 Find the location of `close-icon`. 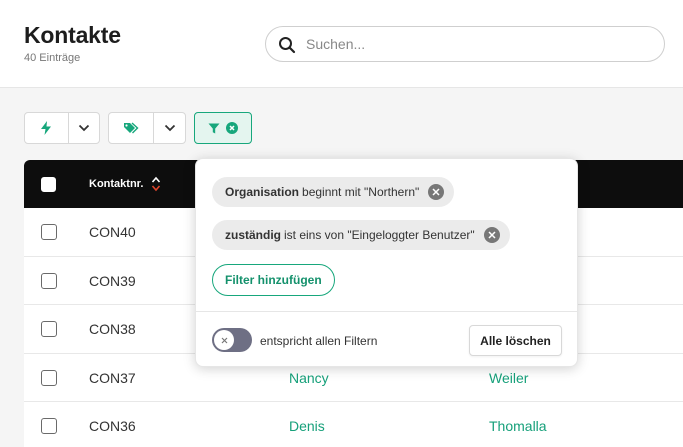

close-icon is located at coordinates (224, 340).